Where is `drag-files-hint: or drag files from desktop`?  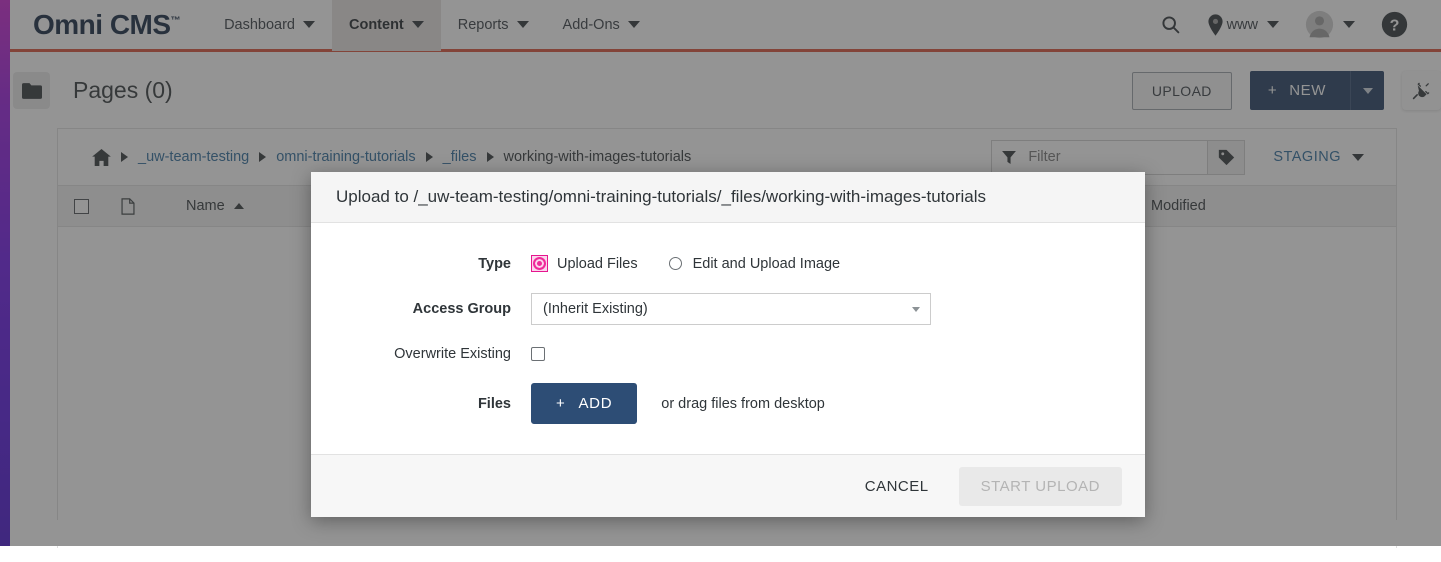
drag-files-hint: or drag files from desktop is located at coordinates (743, 404).